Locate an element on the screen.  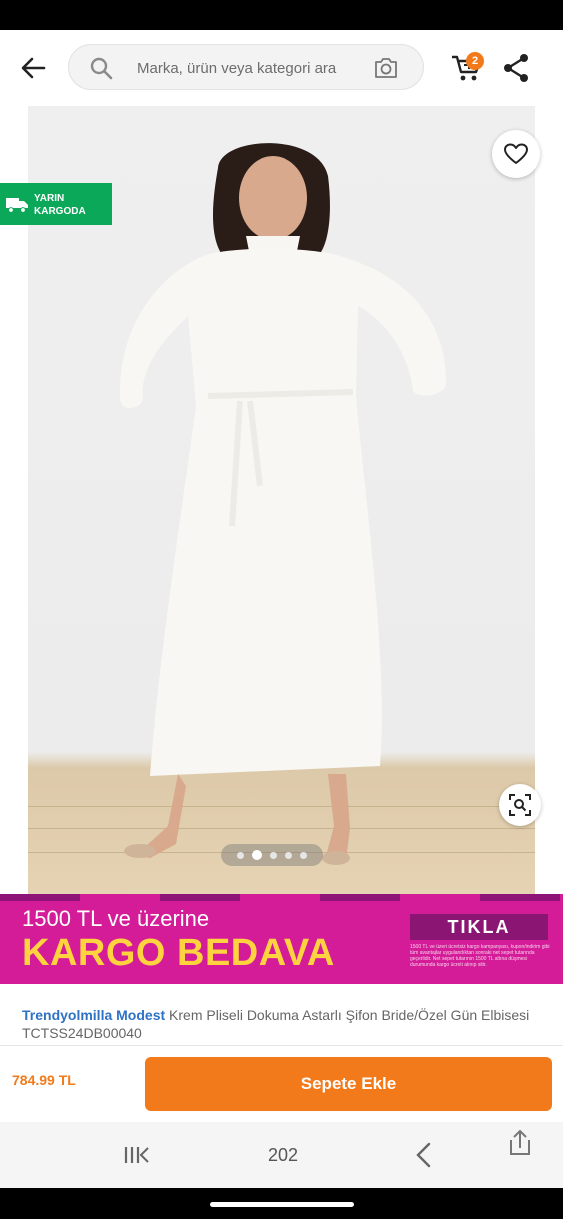
truck-icon is located at coordinates (17, 205).